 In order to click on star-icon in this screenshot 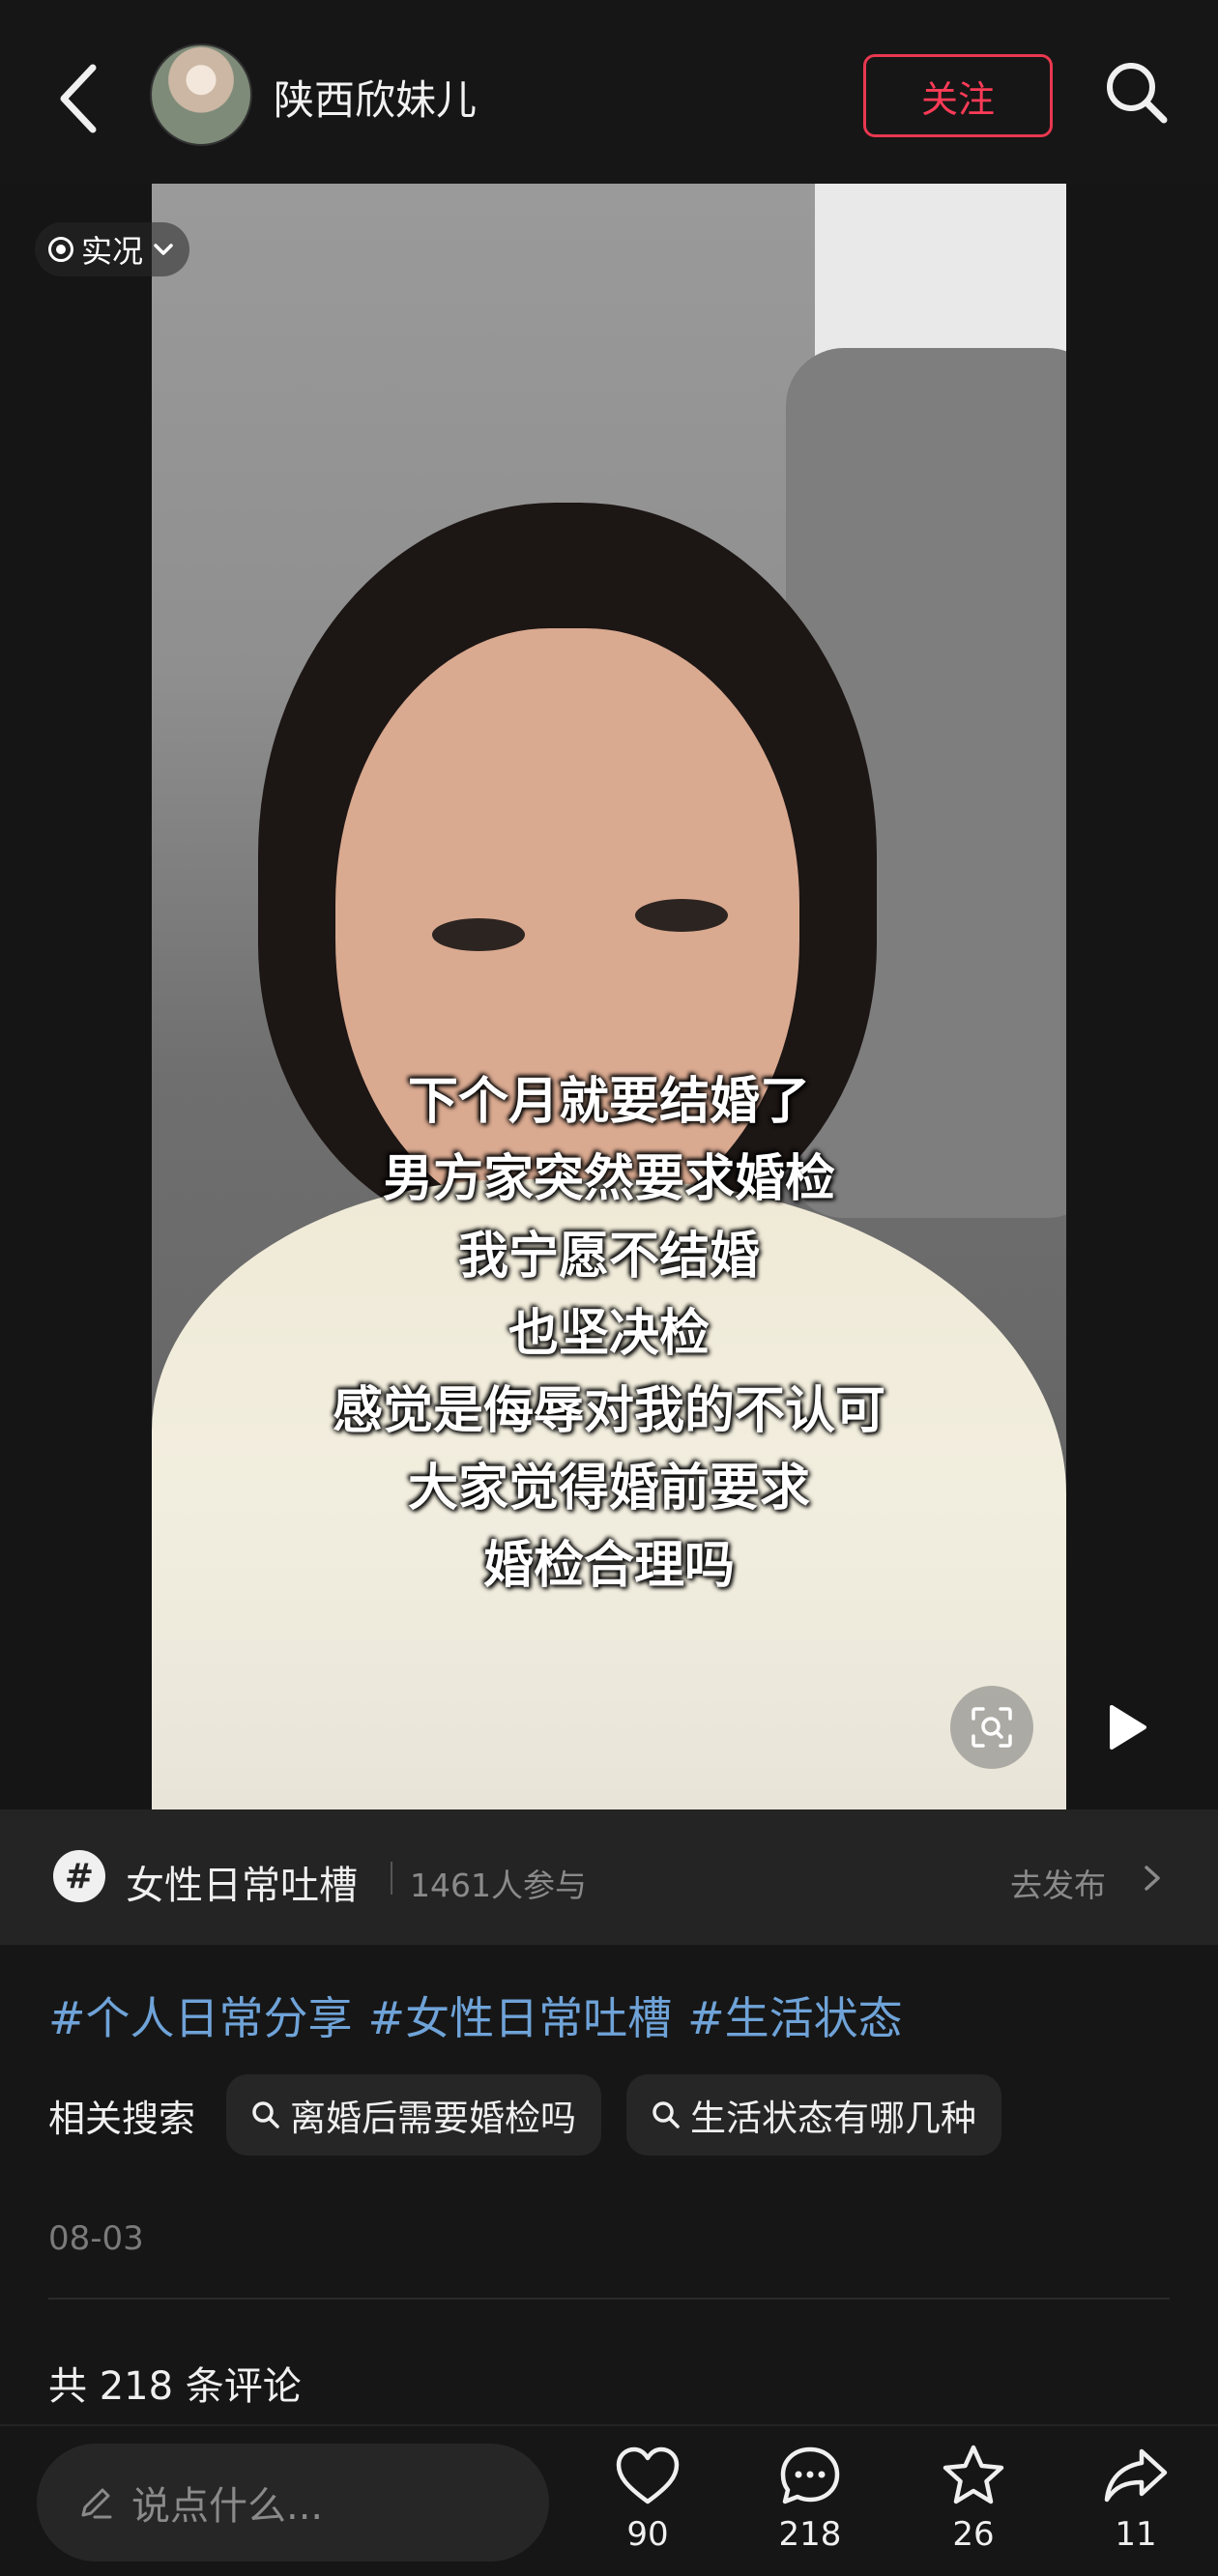, I will do `click(973, 2474)`.